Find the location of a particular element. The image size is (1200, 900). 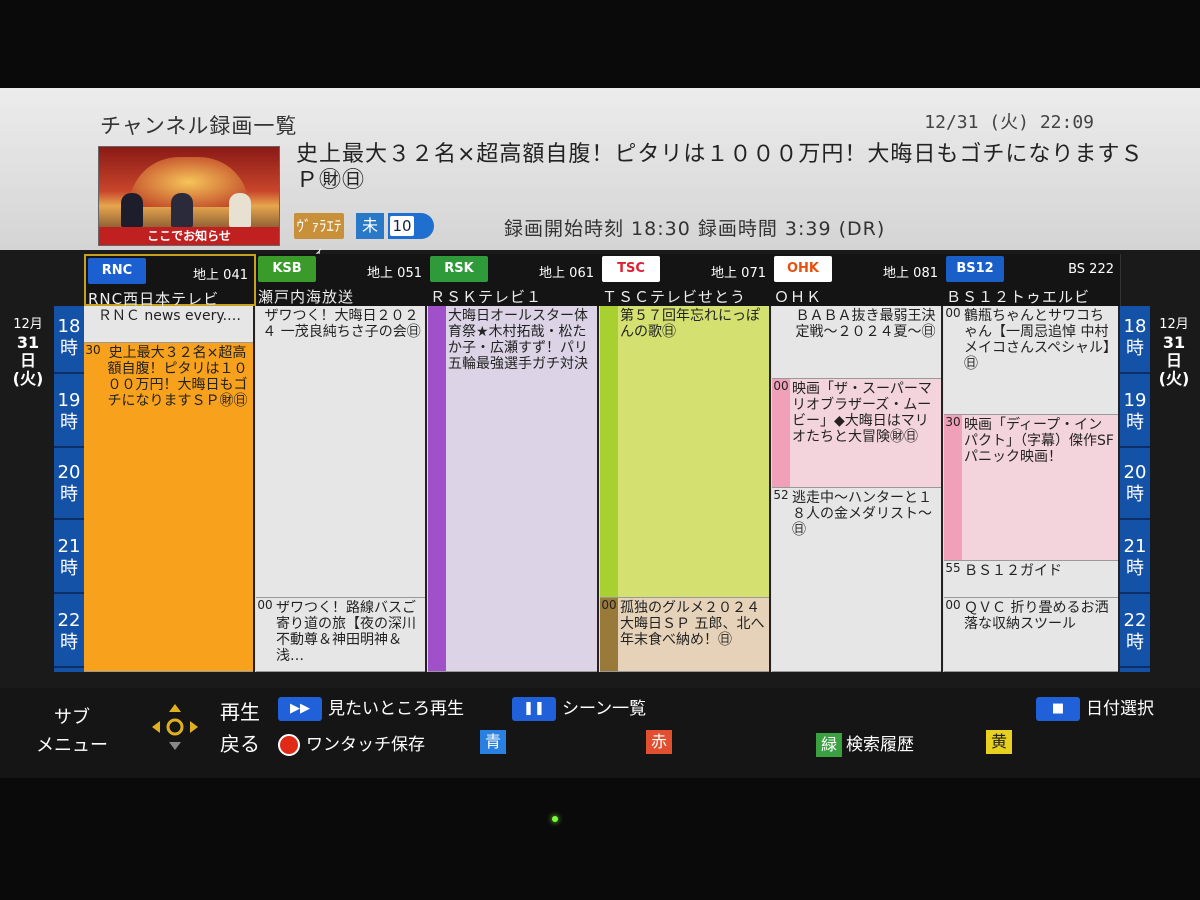

recording-info: 録画開始時刻 18:30 録画時間 3:39 (DR) is located at coordinates (695, 229).